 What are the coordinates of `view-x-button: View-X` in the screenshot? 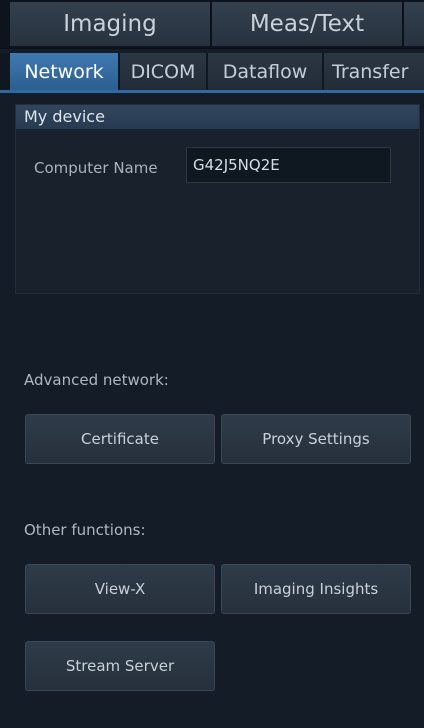 It's located at (120, 589).